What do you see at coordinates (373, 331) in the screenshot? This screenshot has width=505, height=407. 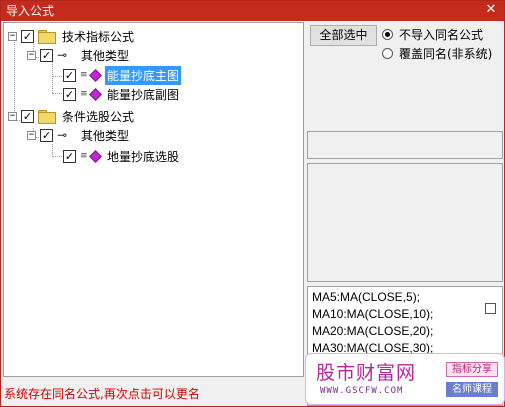 I see `code-line: MA20:MA(CLOSE,20);` at bounding box center [373, 331].